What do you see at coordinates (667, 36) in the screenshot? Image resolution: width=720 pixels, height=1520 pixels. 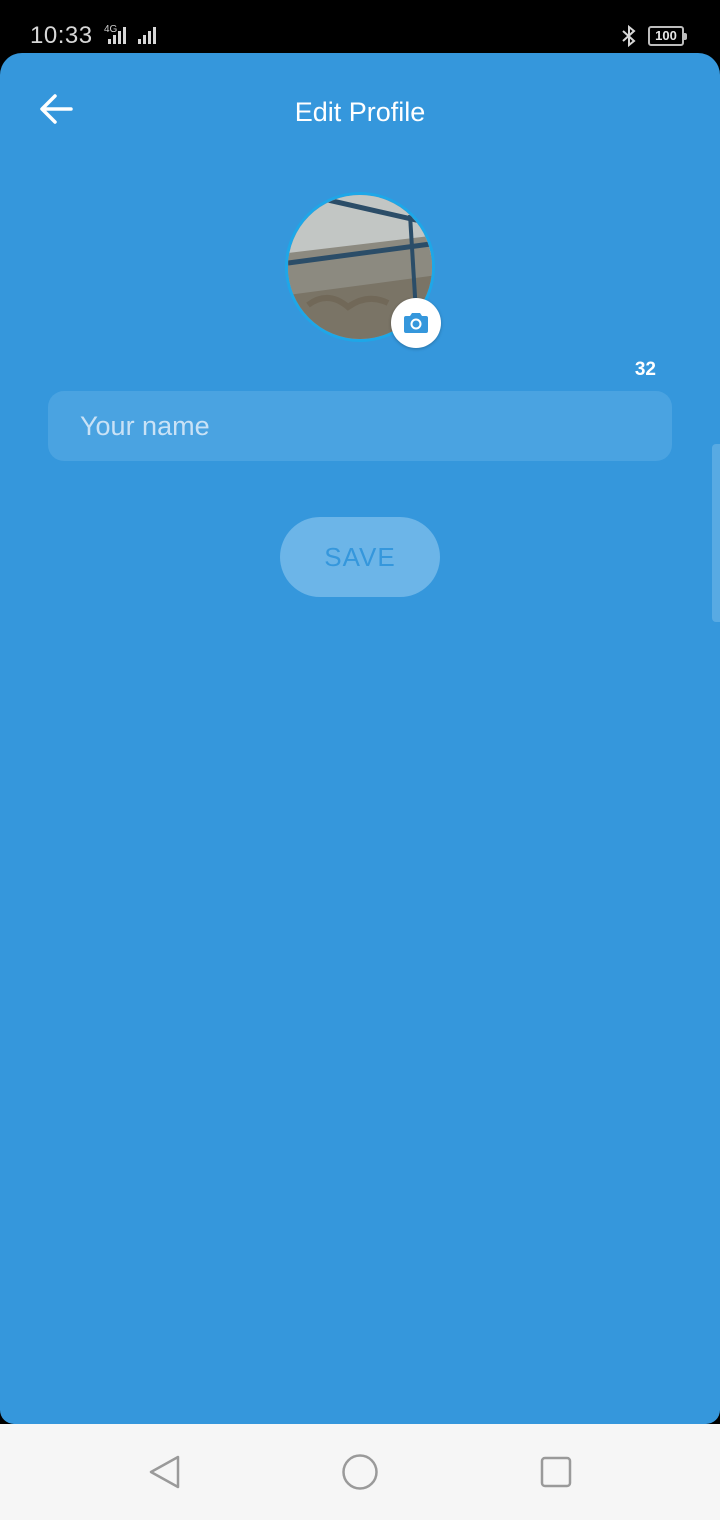 I see `battery-icon: 100` at bounding box center [667, 36].